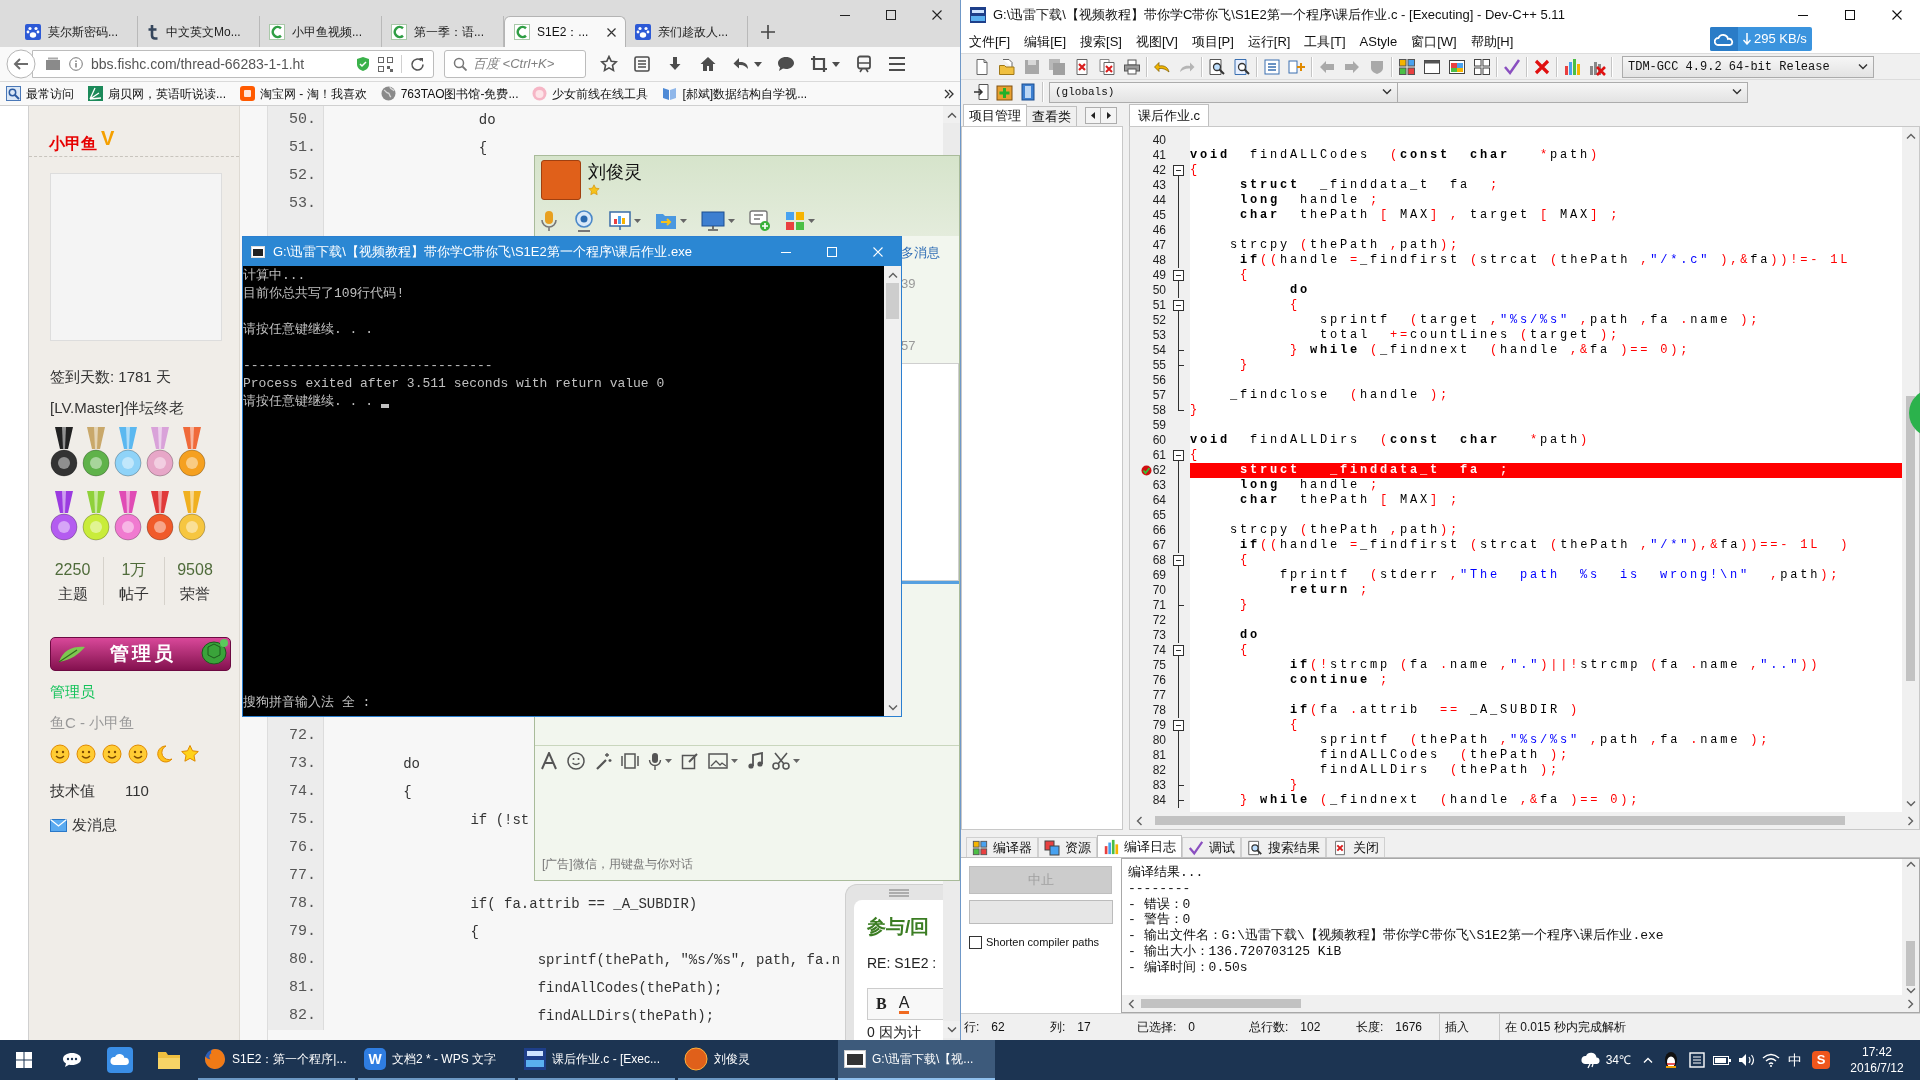 The height and width of the screenshot is (1080, 1920). What do you see at coordinates (617, 864) in the screenshot?
I see `ad-text: [广告]微信，用键盘与你对话` at bounding box center [617, 864].